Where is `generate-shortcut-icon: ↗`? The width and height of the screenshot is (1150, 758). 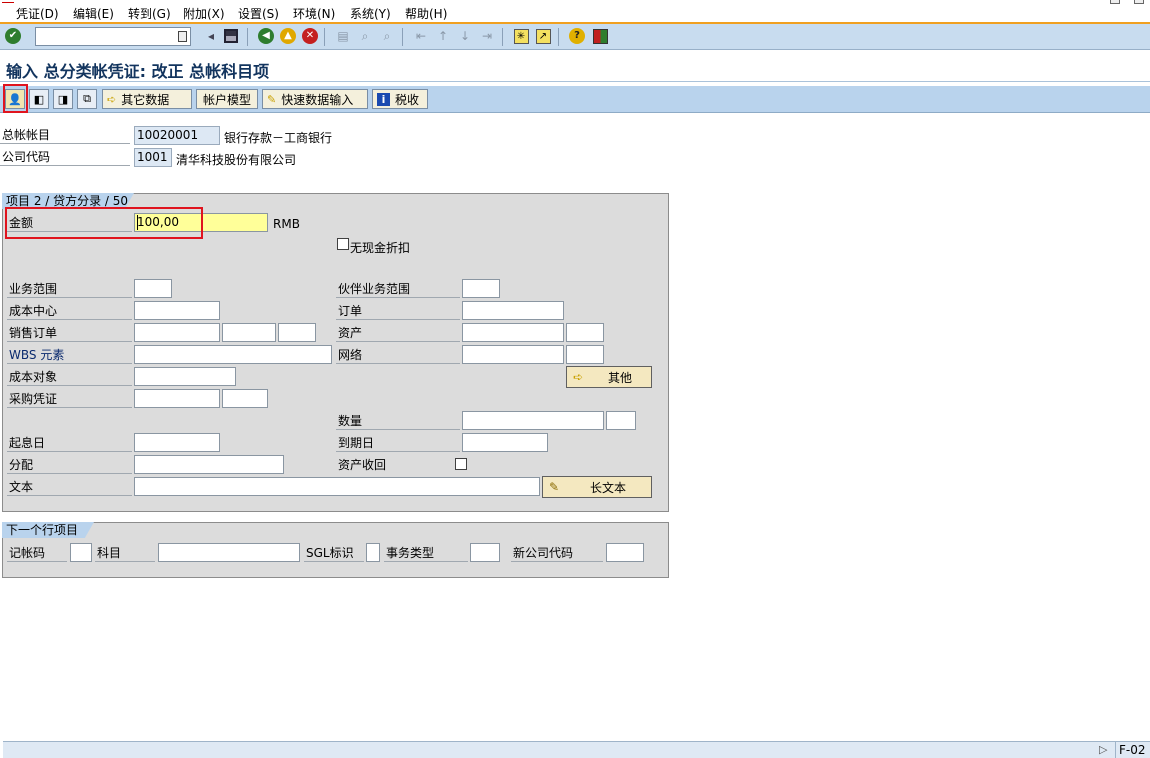 generate-shortcut-icon: ↗ is located at coordinates (543, 36).